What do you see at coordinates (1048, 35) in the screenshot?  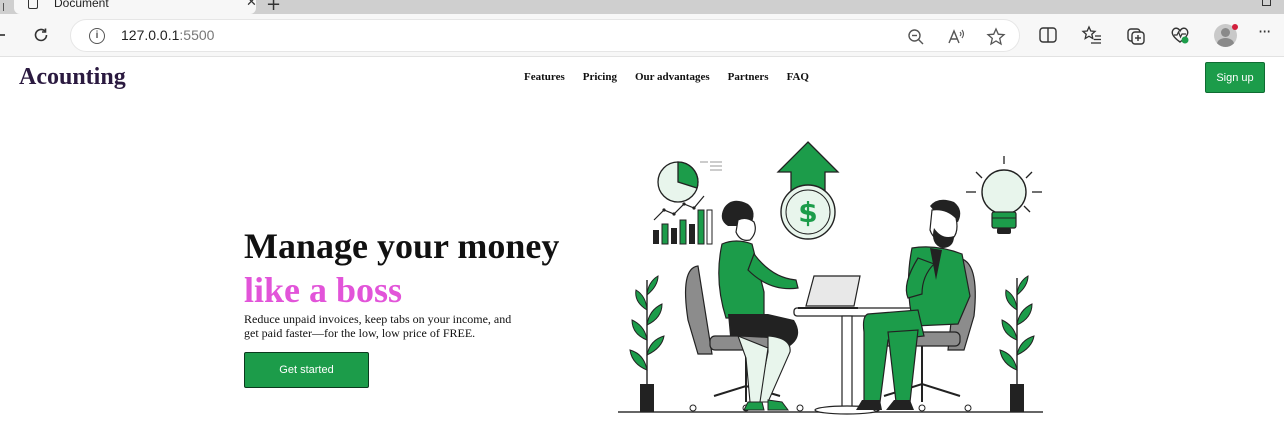 I see `split-screen-icon` at bounding box center [1048, 35].